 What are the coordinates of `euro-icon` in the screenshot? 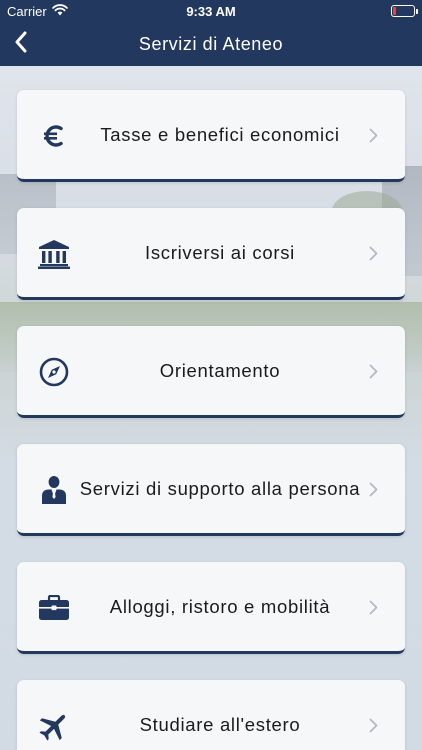 It's located at (54, 136).